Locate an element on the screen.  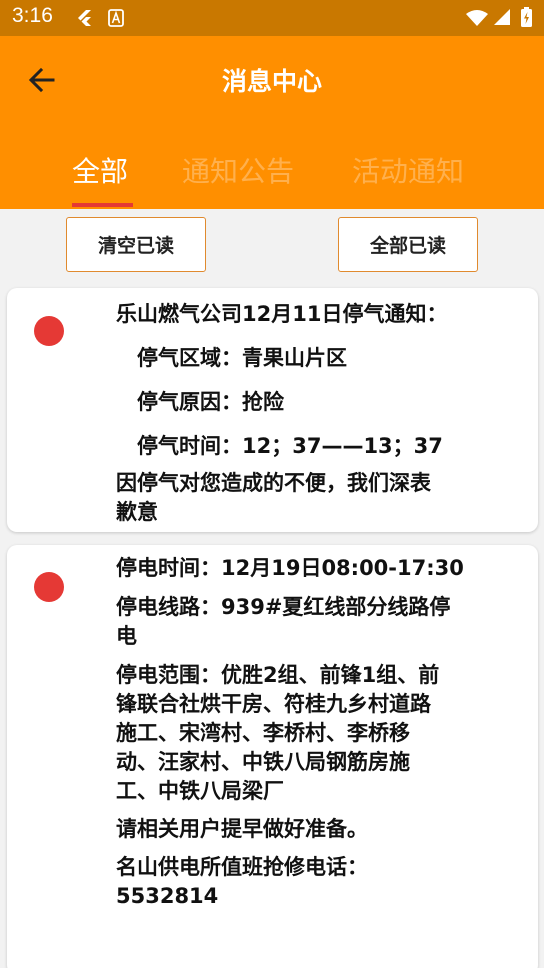
message-line: 动、汪家村、中铁八局钢筋房施 is located at coordinates (263, 762).